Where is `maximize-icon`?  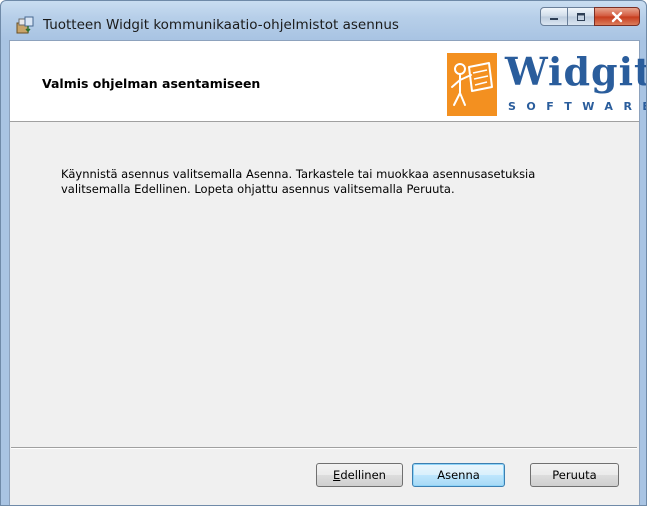
maximize-icon is located at coordinates (581, 16).